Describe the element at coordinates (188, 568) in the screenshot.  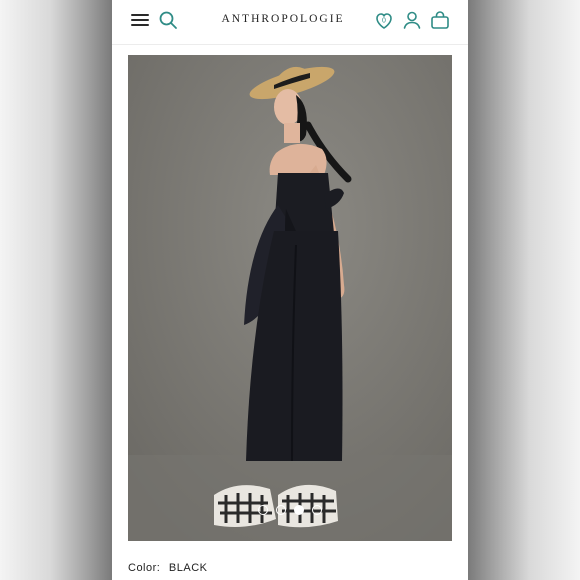
I see `color-value: BLACK` at that location.